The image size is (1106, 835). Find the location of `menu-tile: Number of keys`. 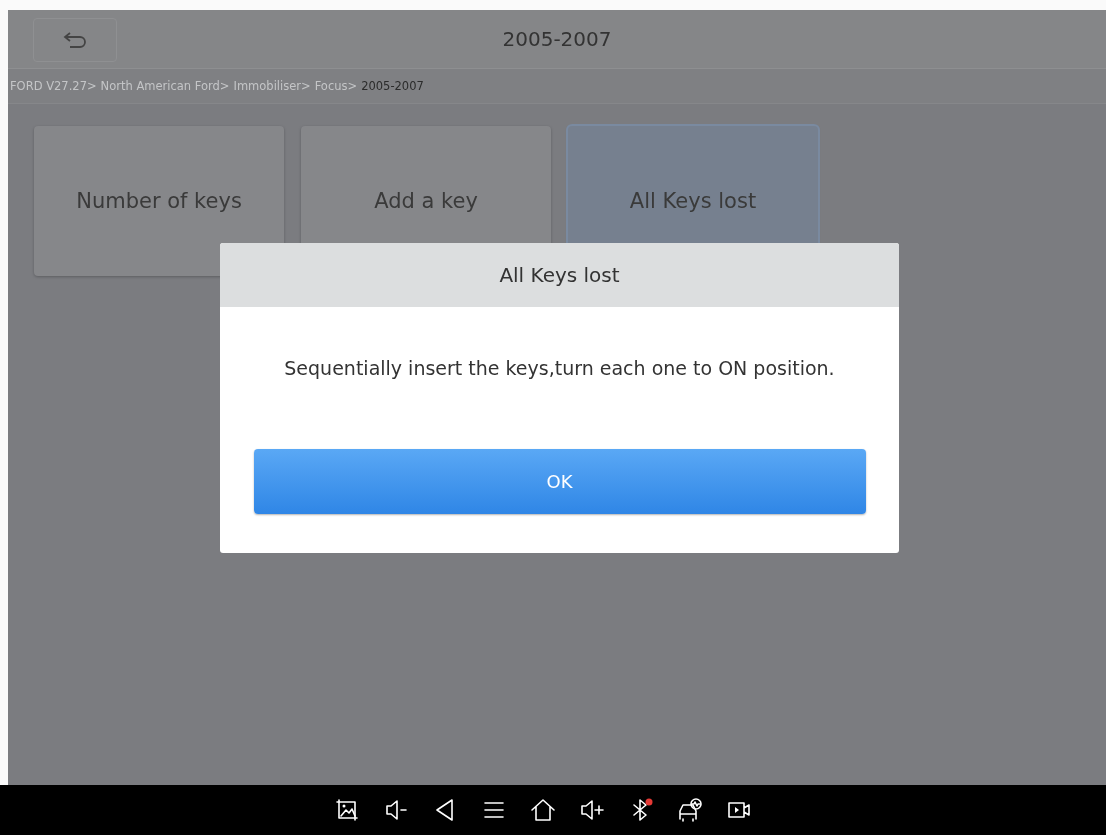

menu-tile: Number of keys is located at coordinates (159, 201).